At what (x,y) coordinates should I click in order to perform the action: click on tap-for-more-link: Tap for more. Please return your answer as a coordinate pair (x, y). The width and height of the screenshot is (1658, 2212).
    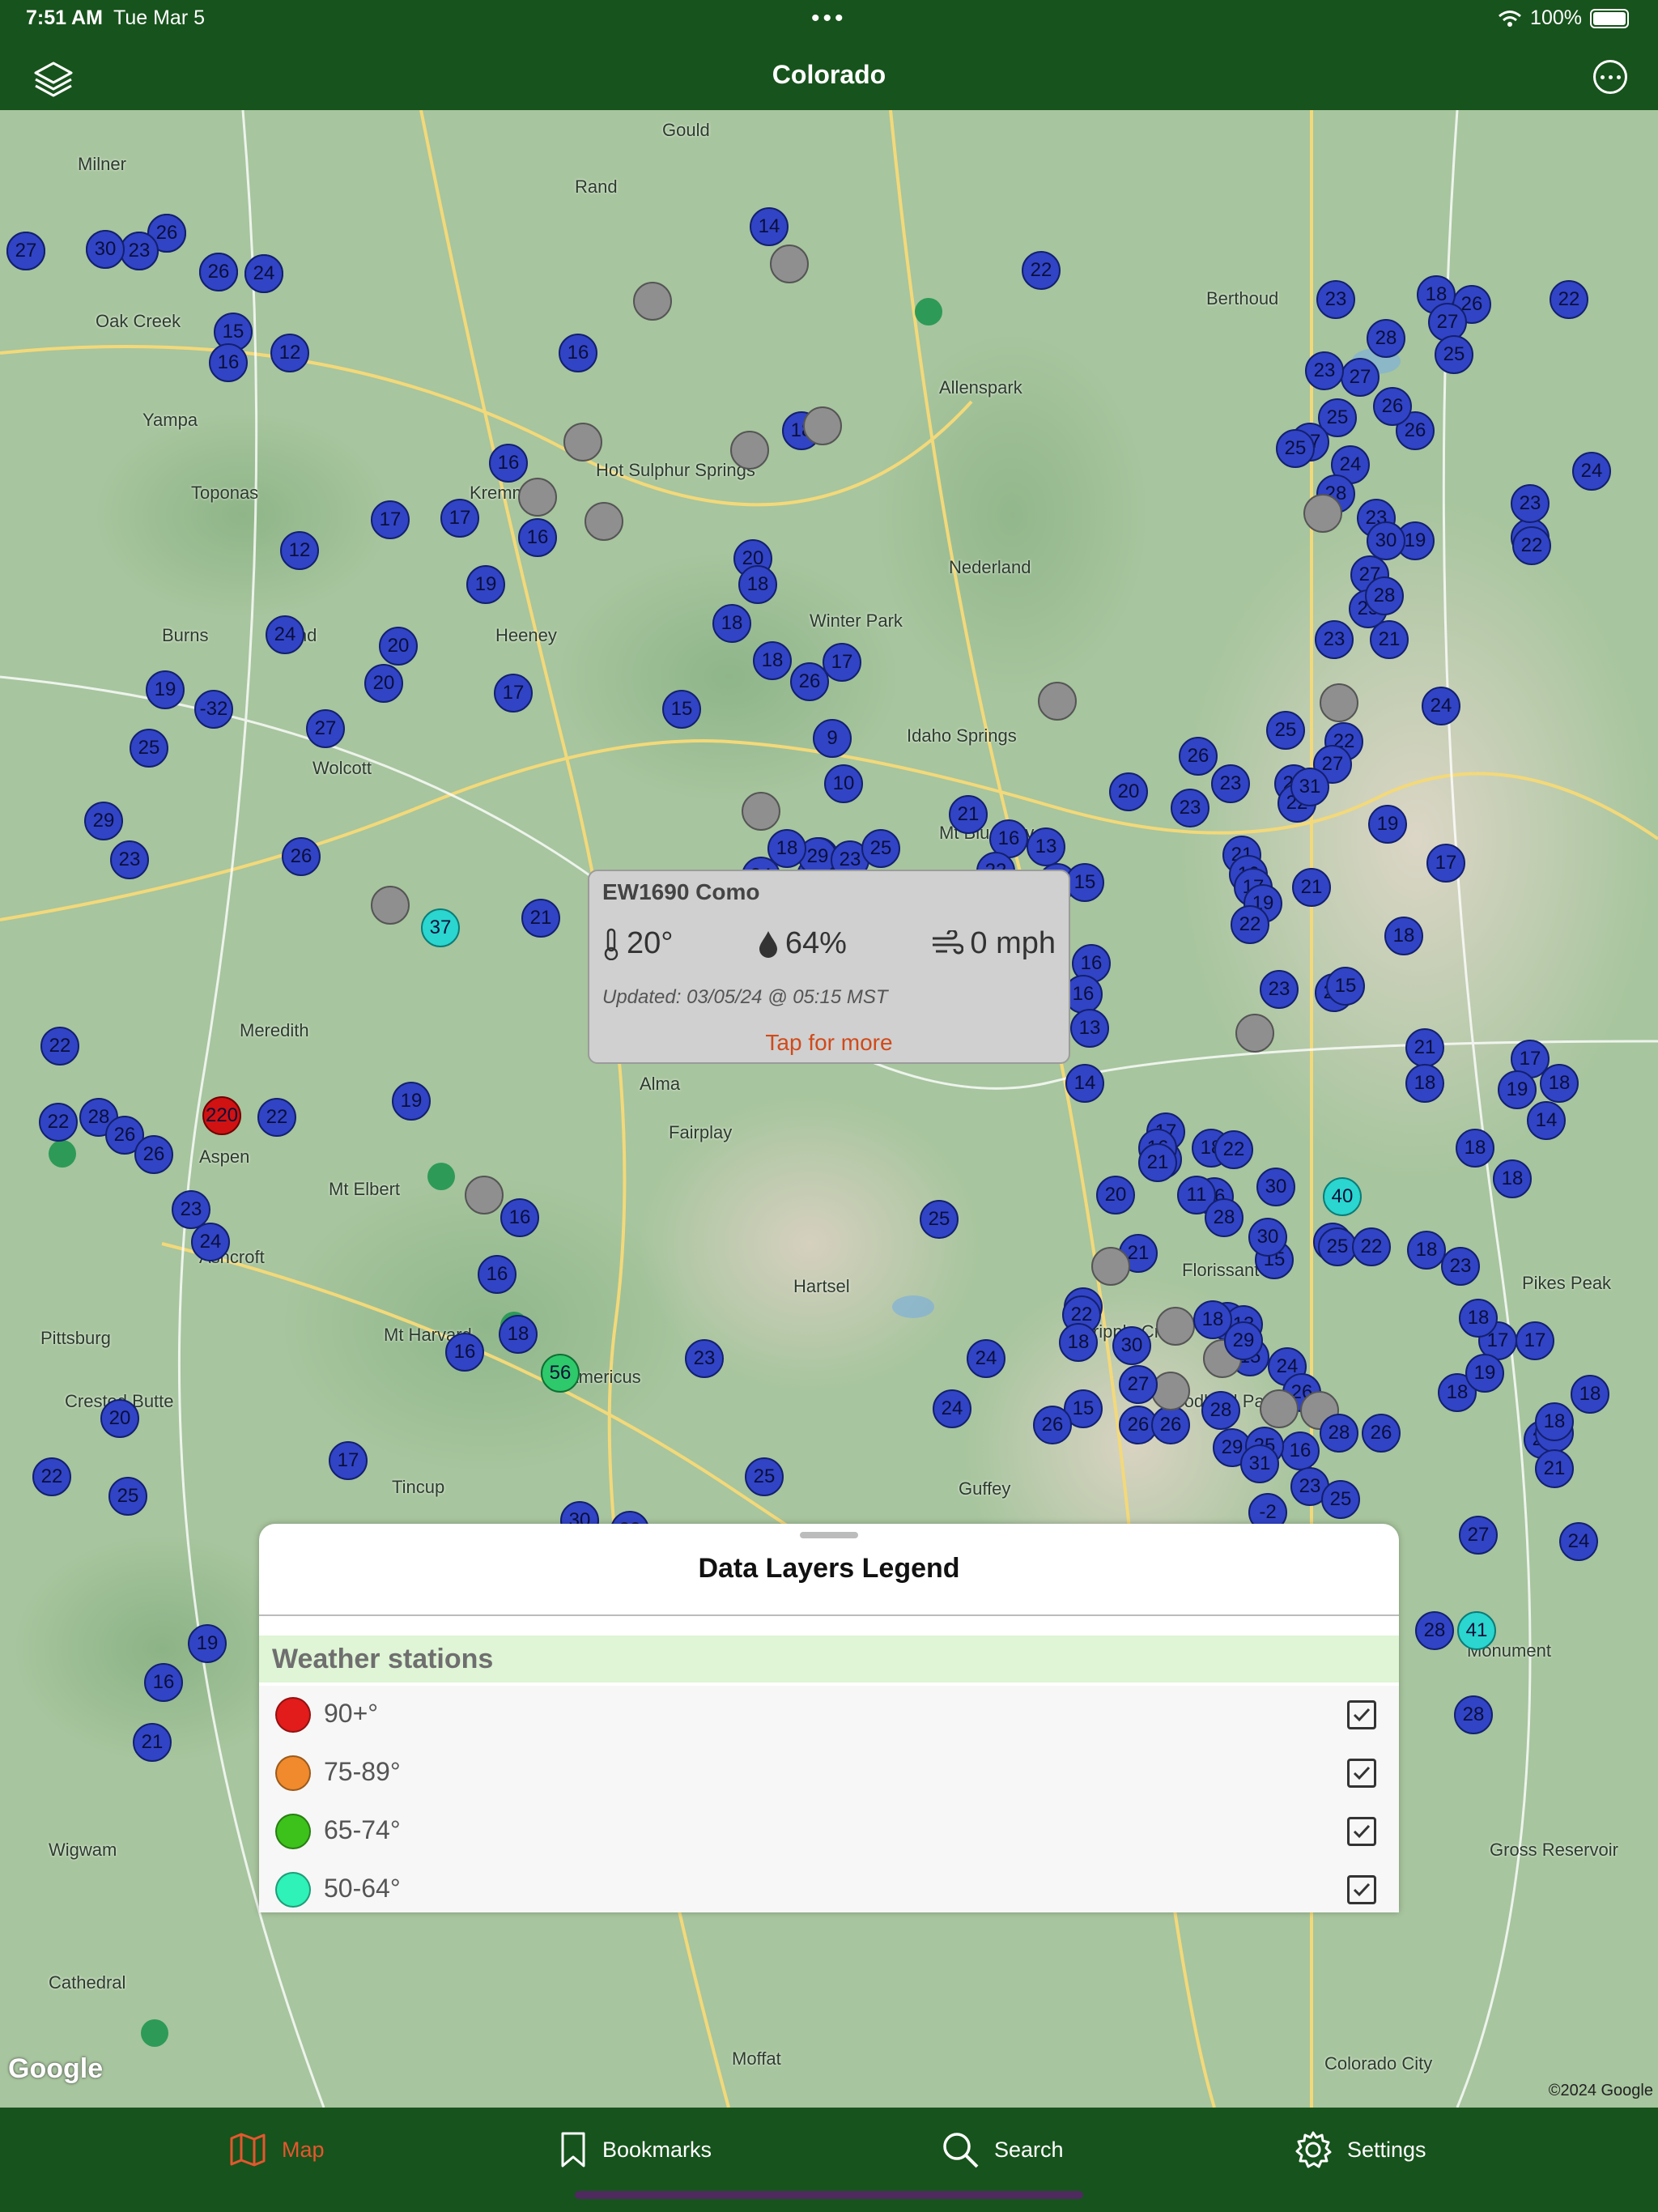
    Looking at the image, I should click on (829, 1043).